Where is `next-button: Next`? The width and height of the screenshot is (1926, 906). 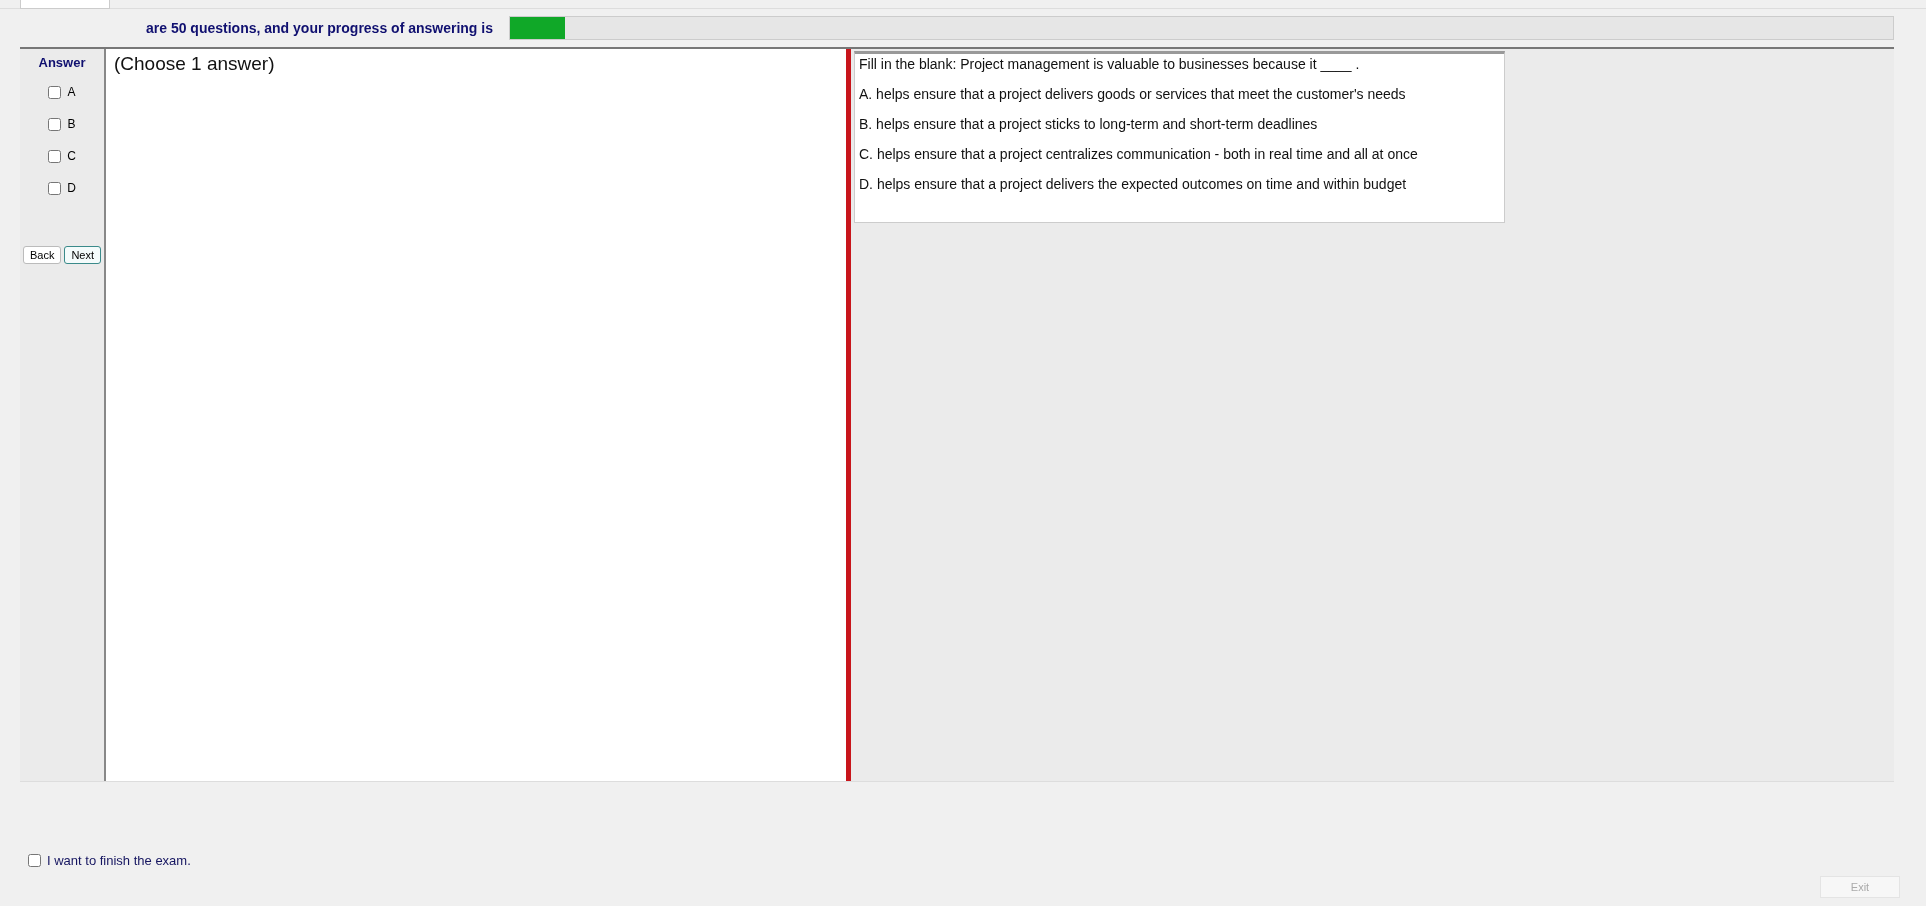
next-button: Next is located at coordinates (83, 255).